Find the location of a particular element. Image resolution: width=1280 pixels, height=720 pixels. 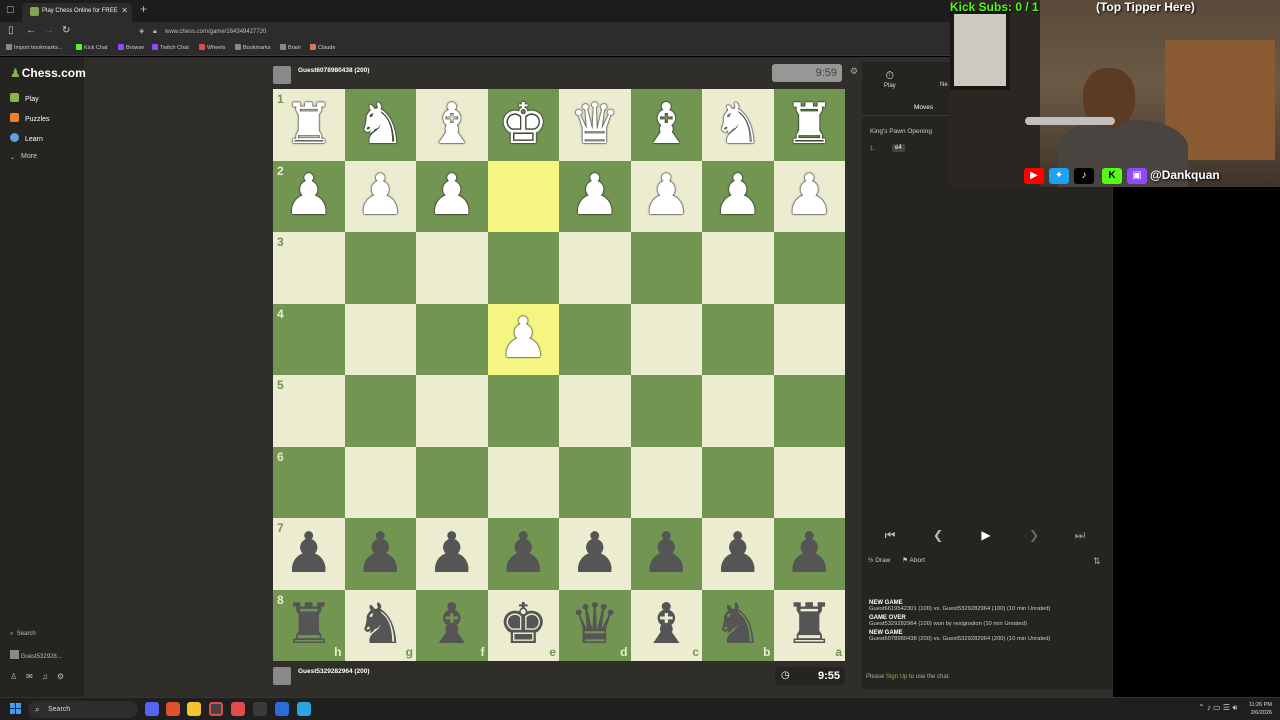

system-tray-icons: ⌃ ♪ ▭ ☰ 🔊︎ is located at coordinates (1217, 708).